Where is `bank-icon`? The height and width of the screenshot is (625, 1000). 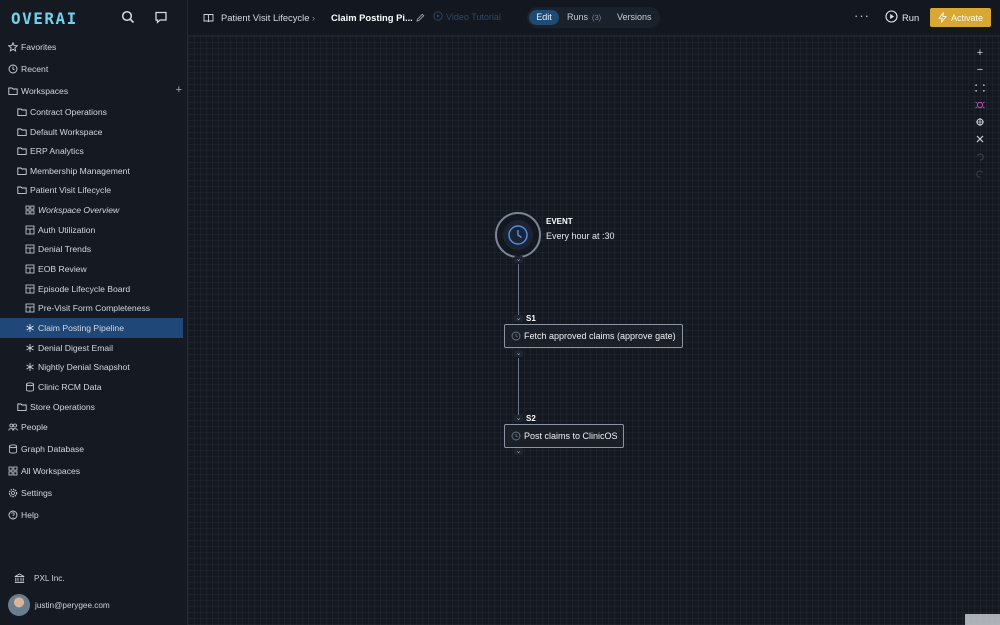 bank-icon is located at coordinates (19, 578).